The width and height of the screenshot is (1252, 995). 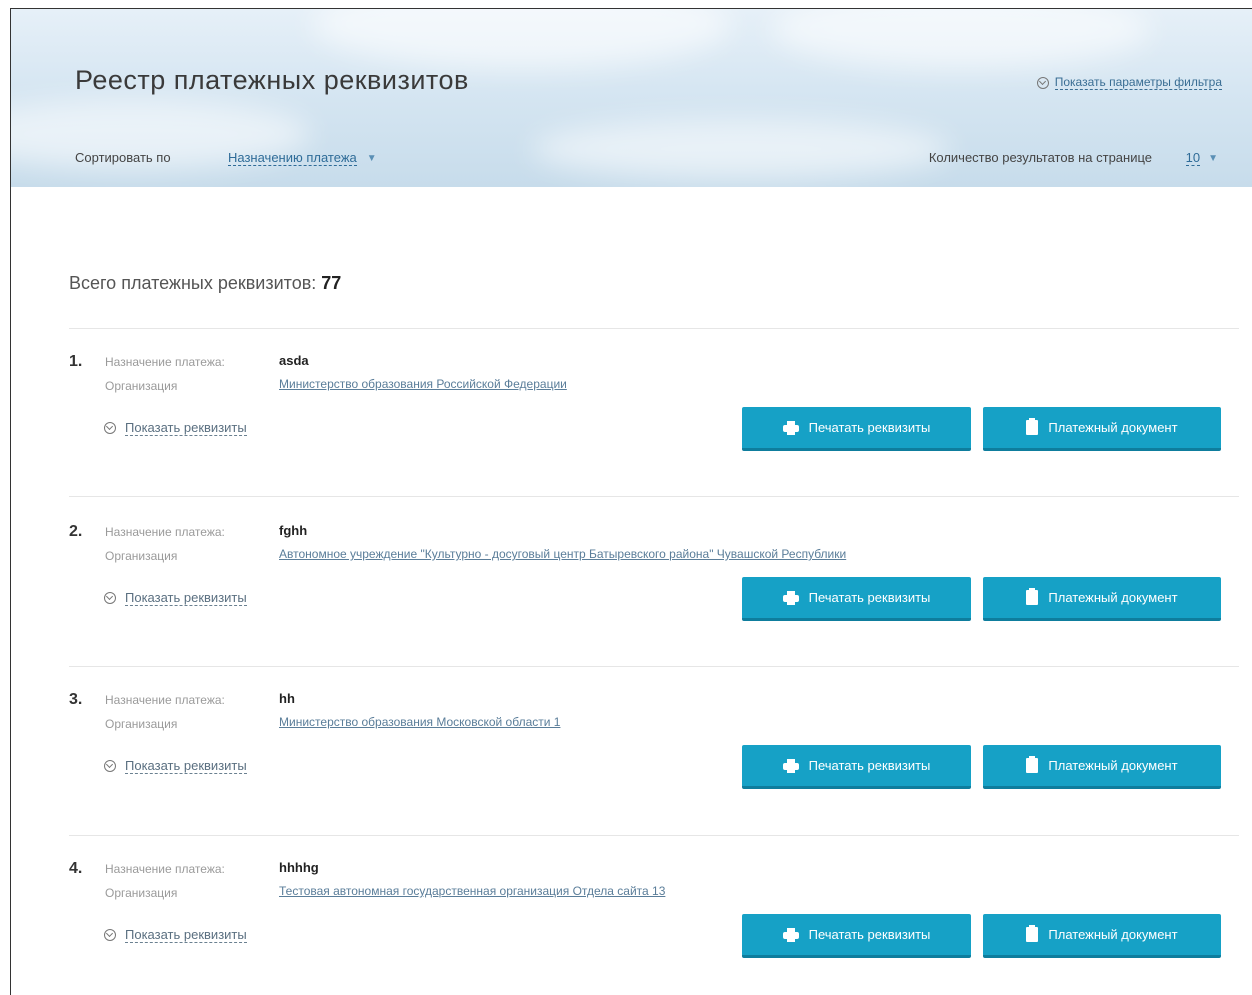 I want to click on per-page-label: Количество результатов на странице, so click(x=1040, y=157).